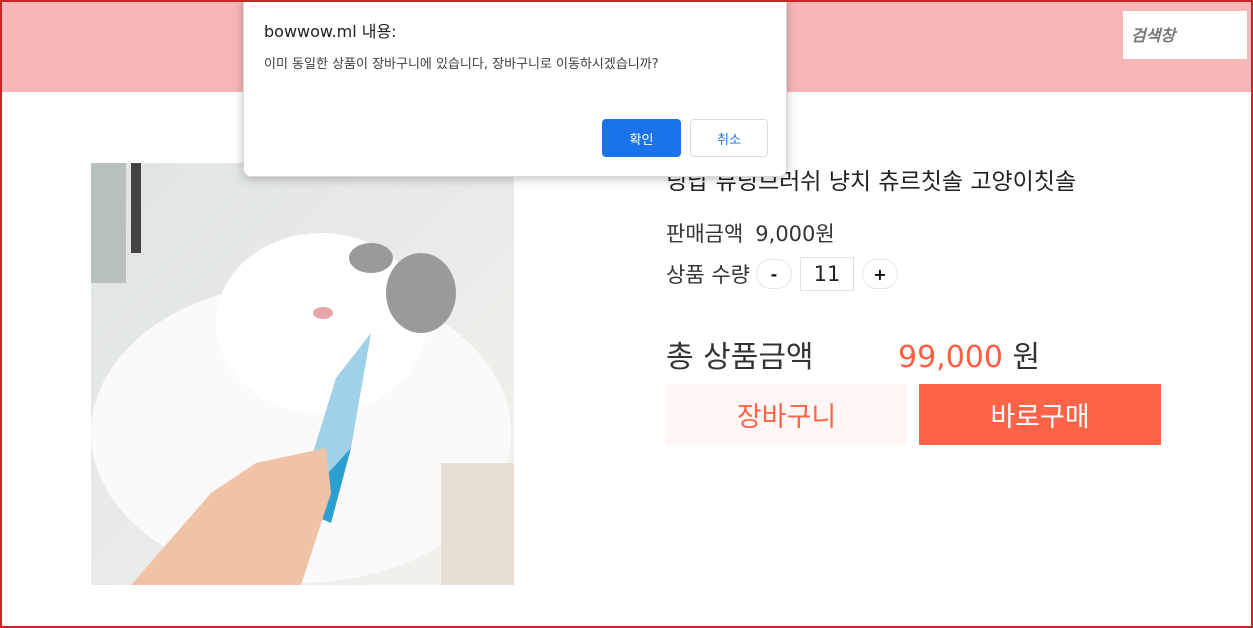  I want to click on price-label: 판매금액, so click(705, 234).